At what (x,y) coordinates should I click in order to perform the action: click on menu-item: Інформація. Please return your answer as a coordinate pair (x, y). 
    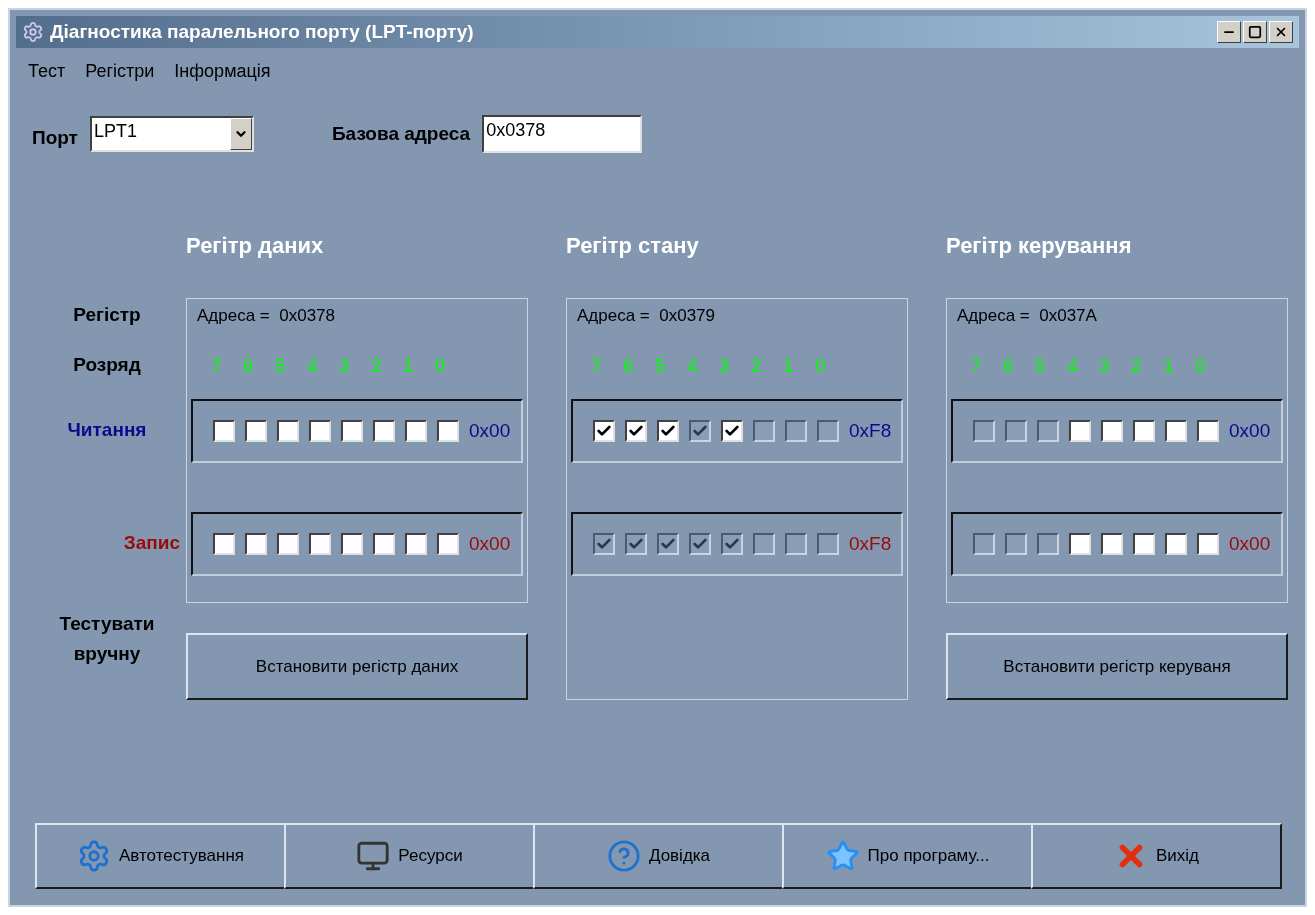
    Looking at the image, I should click on (222, 71).